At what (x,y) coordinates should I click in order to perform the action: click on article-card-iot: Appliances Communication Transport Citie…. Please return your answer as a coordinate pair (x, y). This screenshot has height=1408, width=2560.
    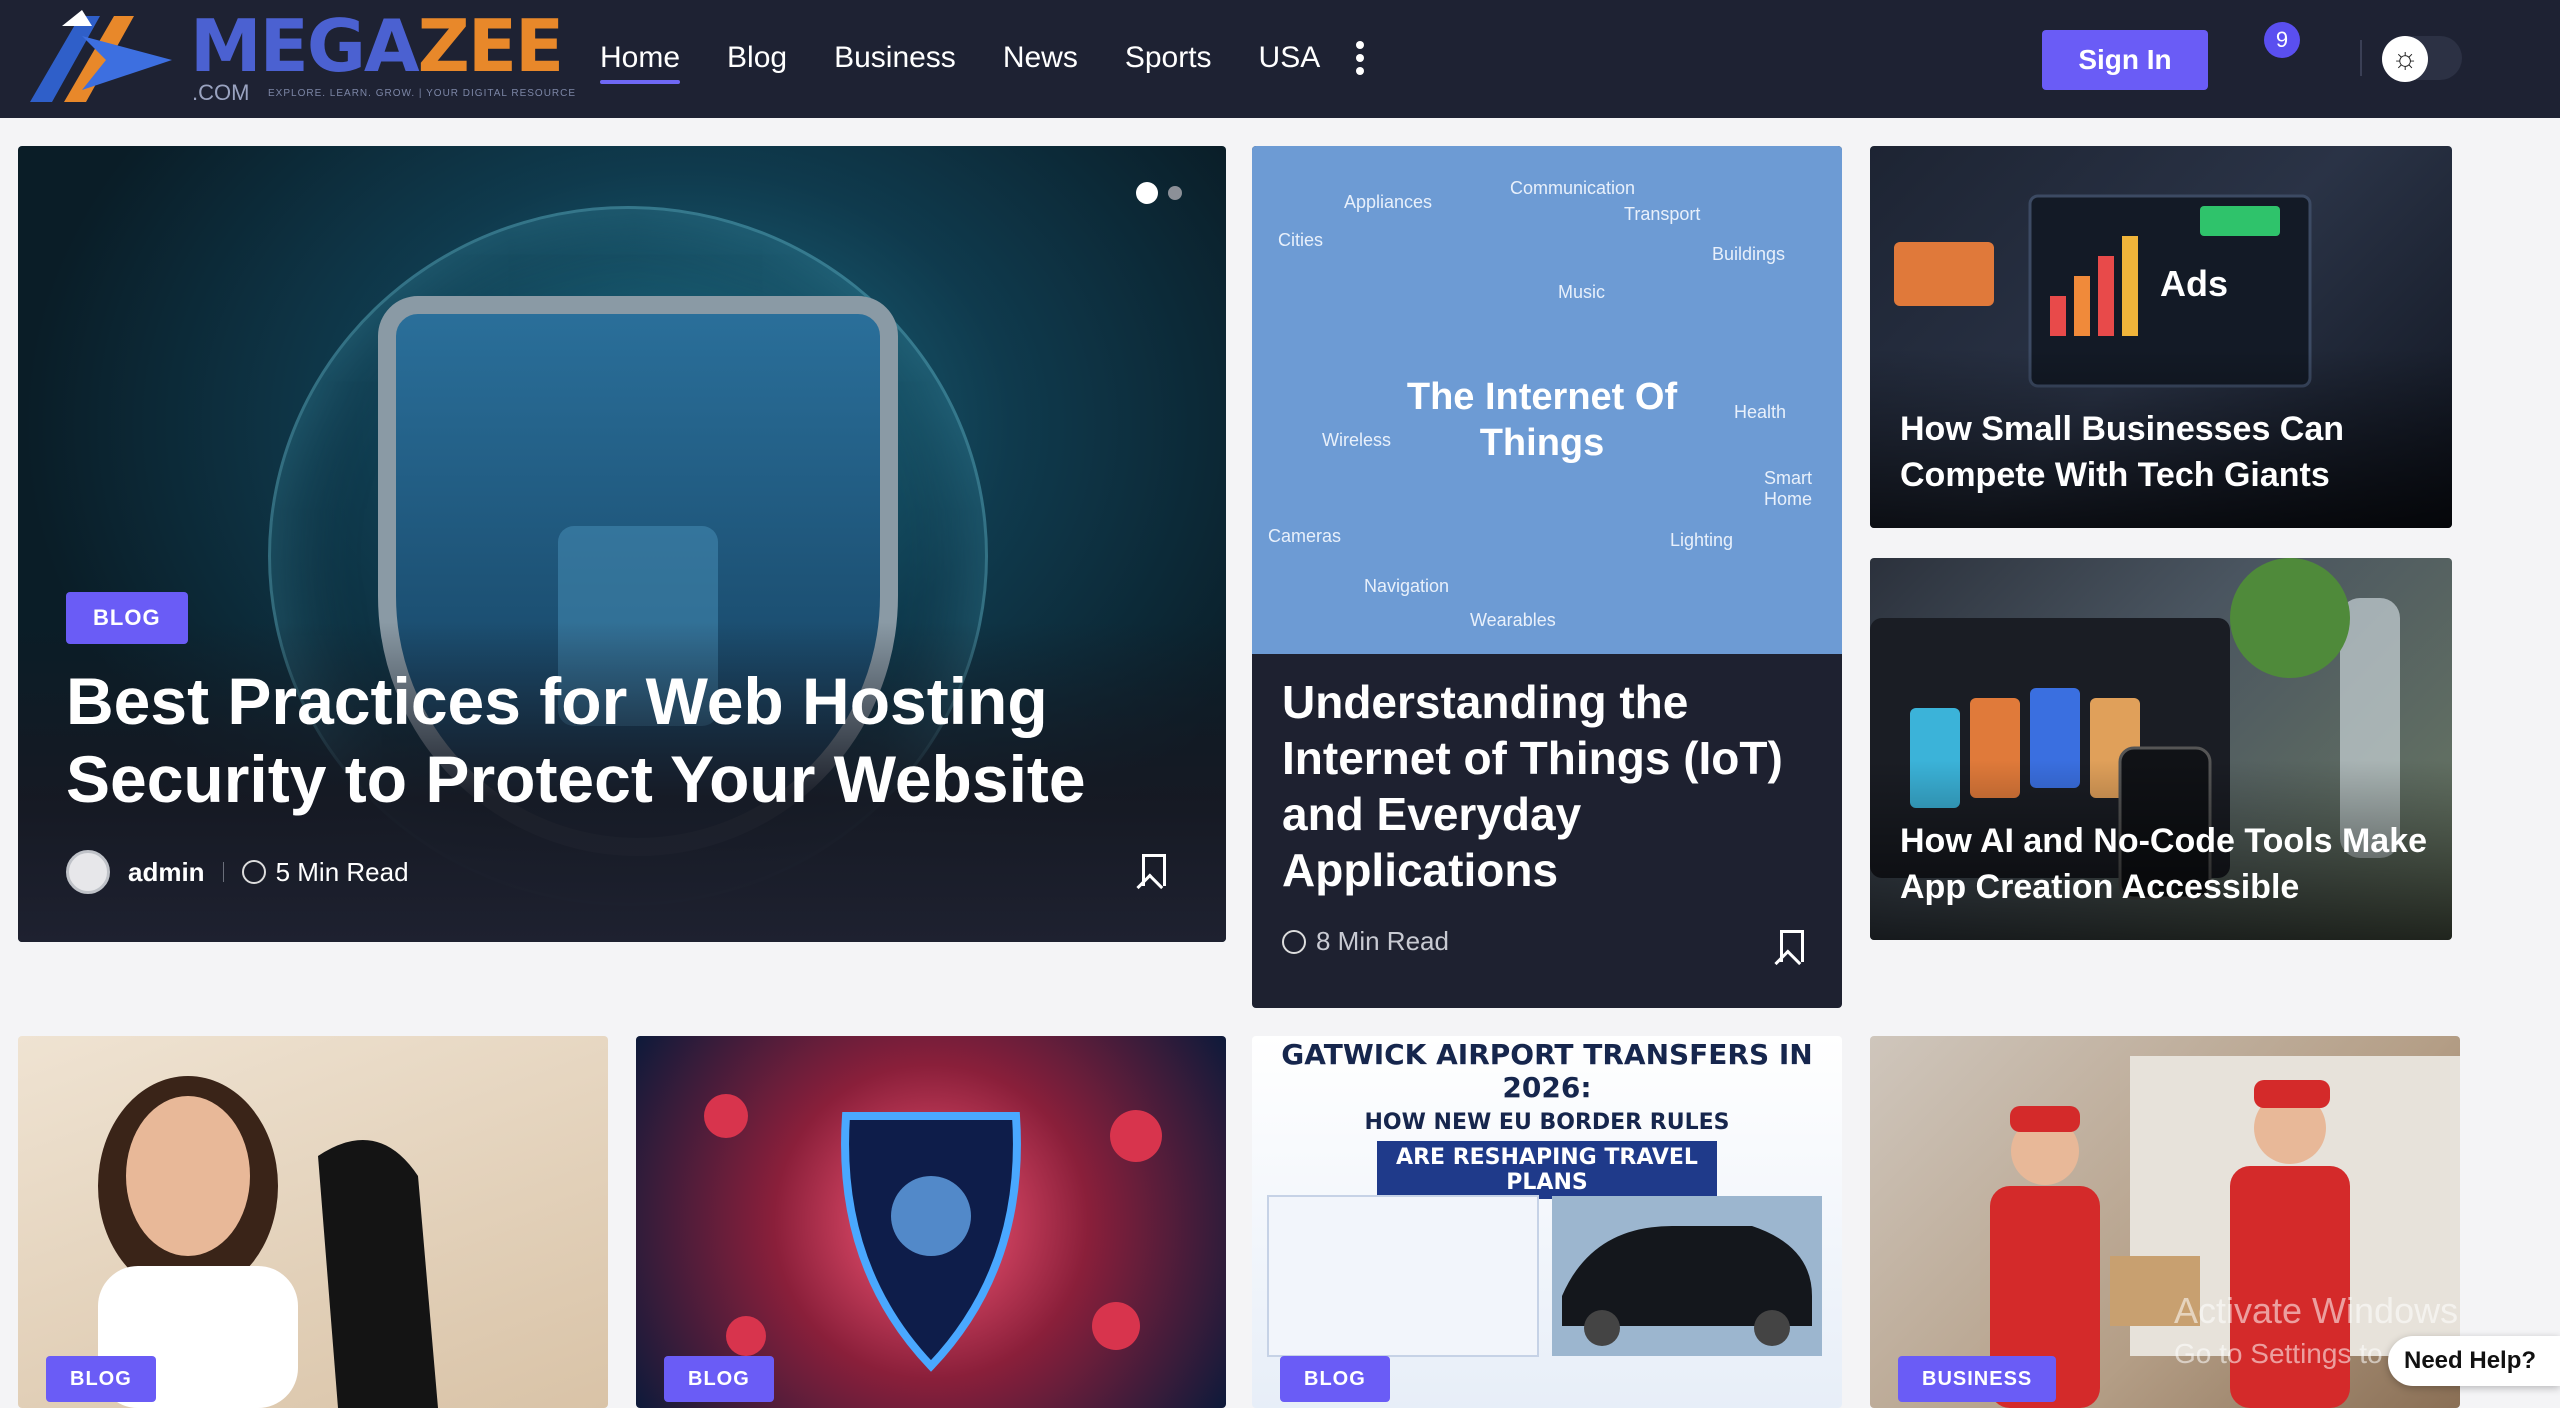
    Looking at the image, I should click on (1547, 577).